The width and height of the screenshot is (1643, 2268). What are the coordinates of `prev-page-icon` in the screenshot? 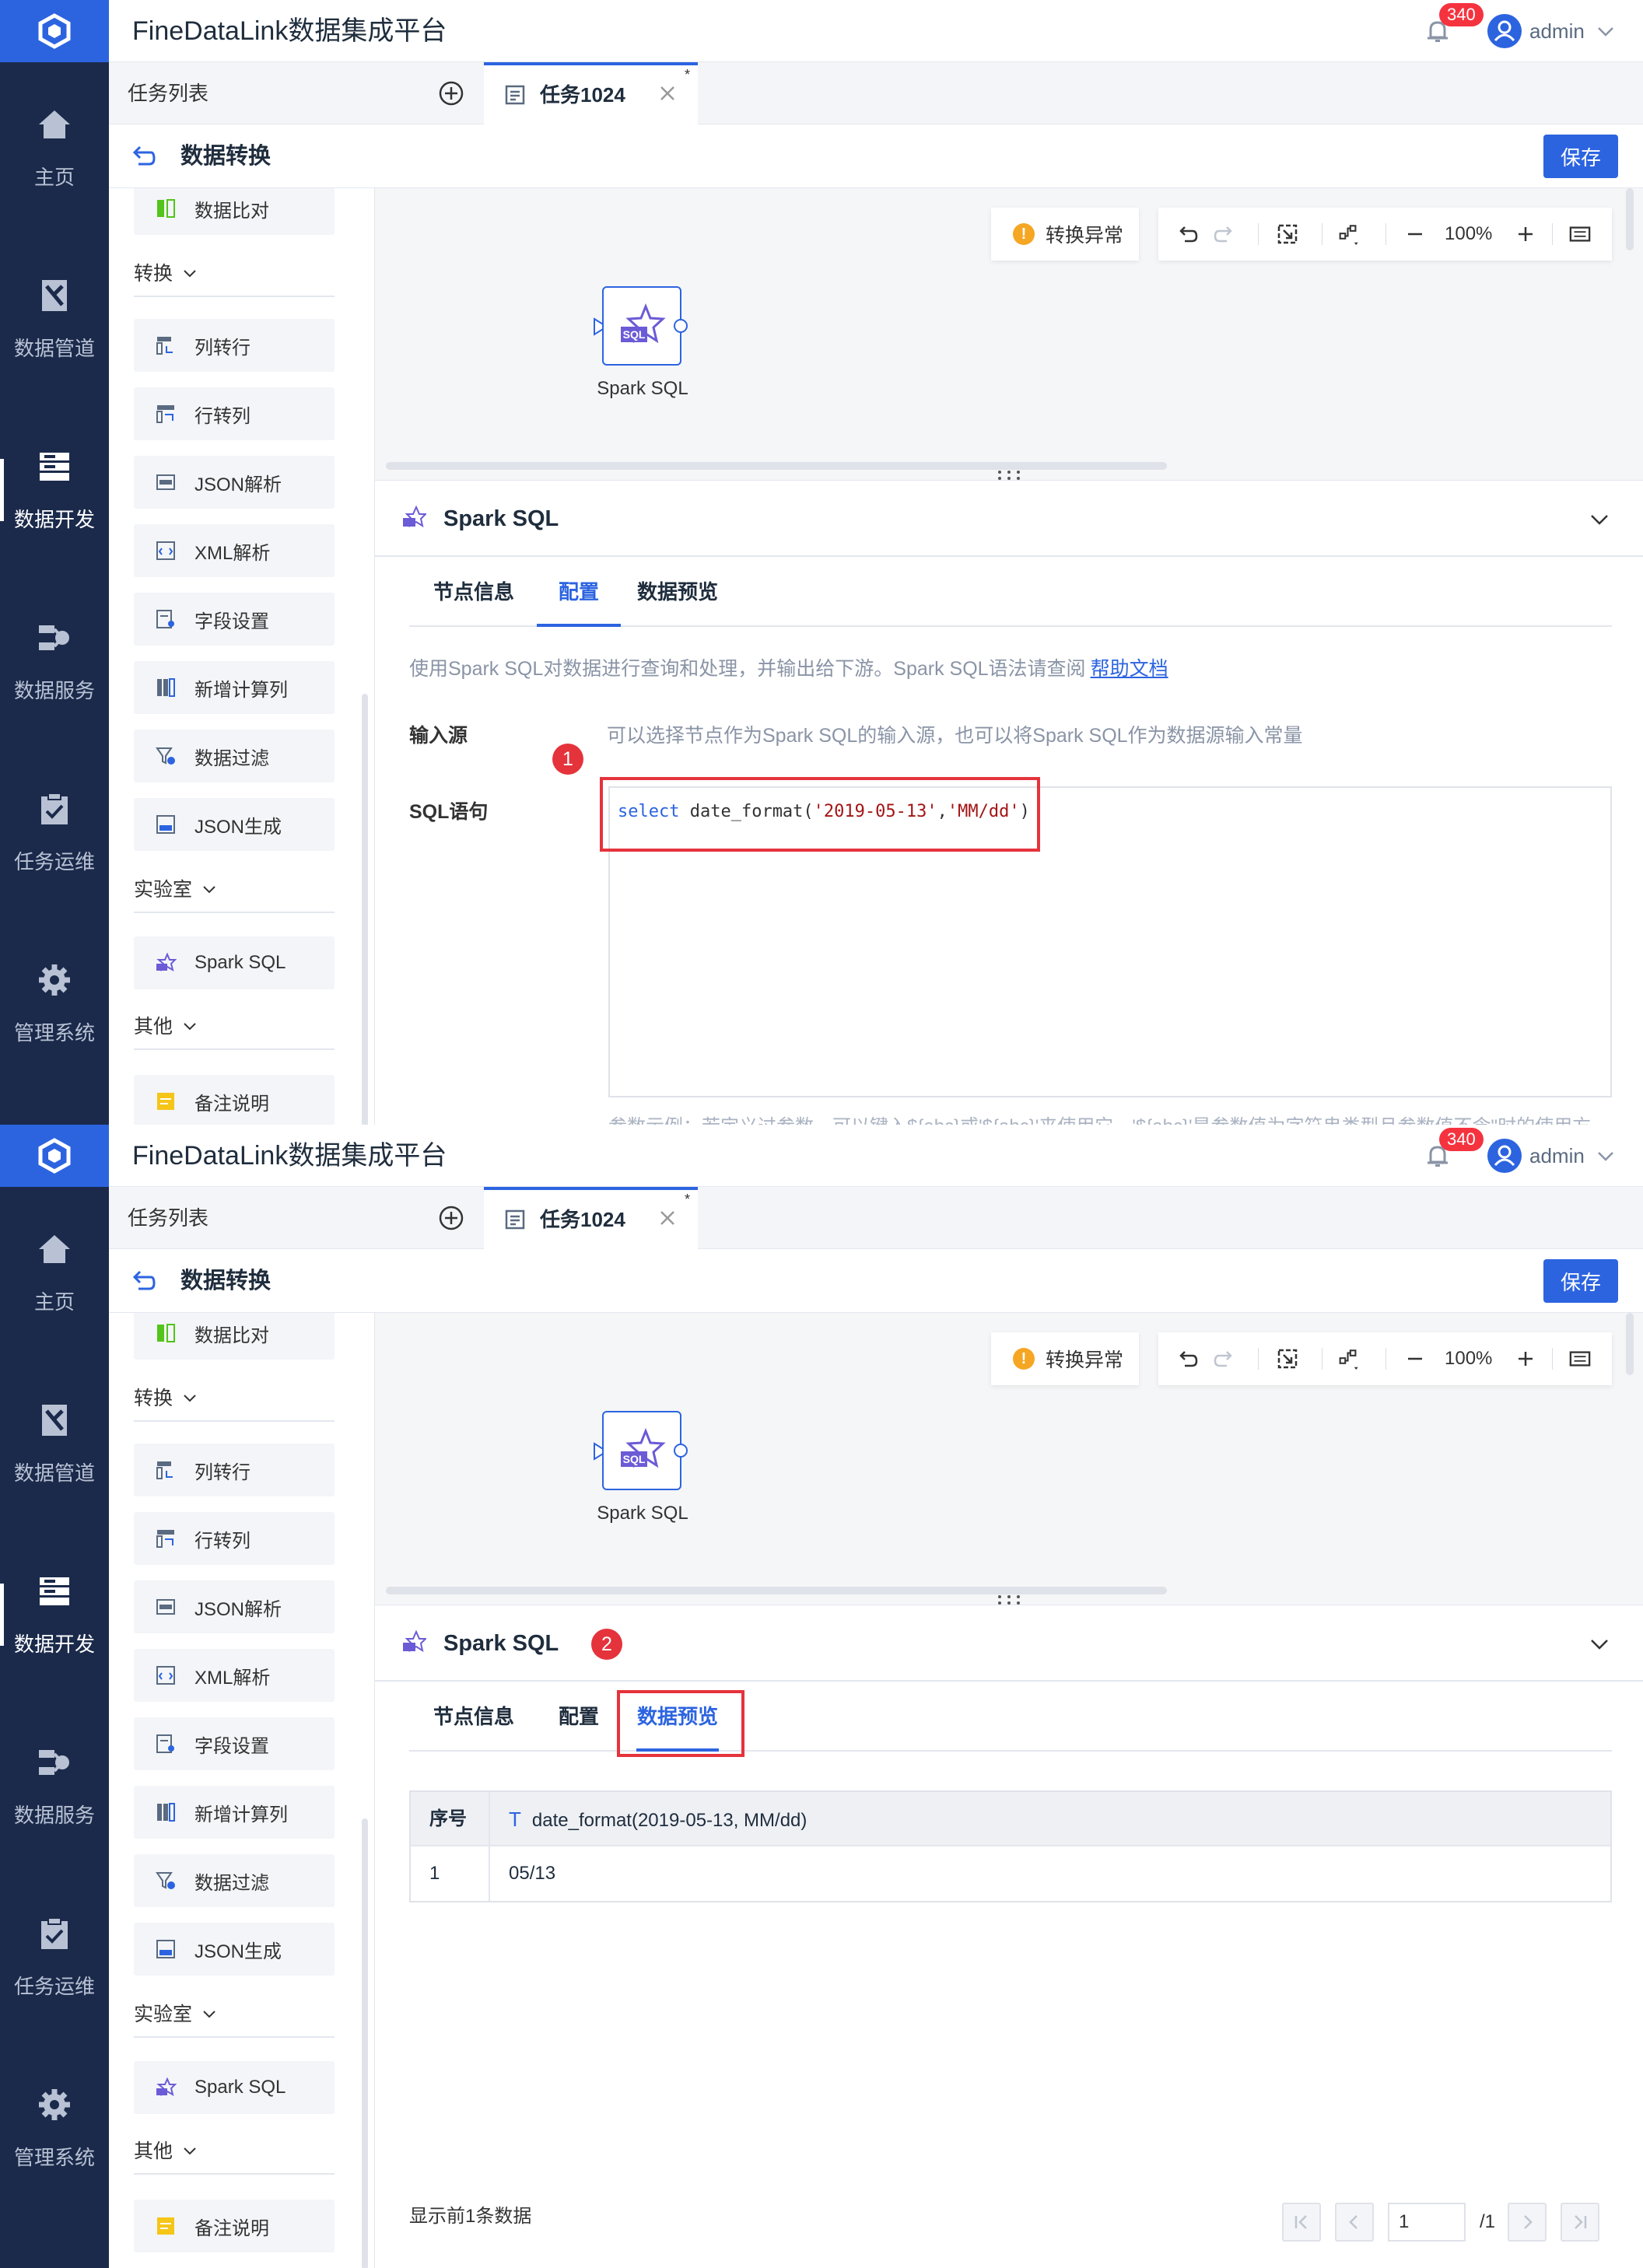 It's located at (1355, 2222).